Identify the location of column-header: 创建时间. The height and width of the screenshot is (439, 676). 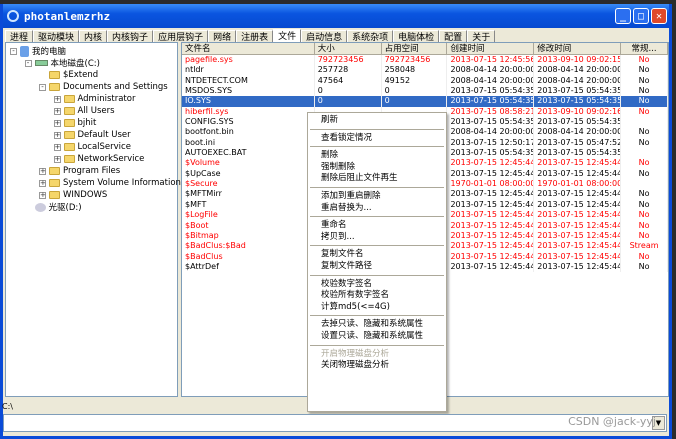
(491, 48).